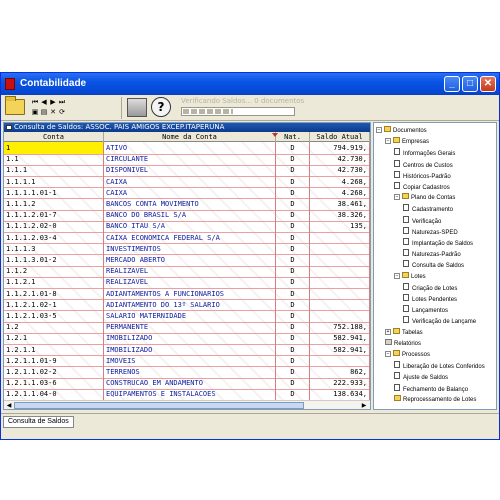 This screenshot has height=500, width=500. I want to click on tree-node: + Tabelas, so click(404, 332).